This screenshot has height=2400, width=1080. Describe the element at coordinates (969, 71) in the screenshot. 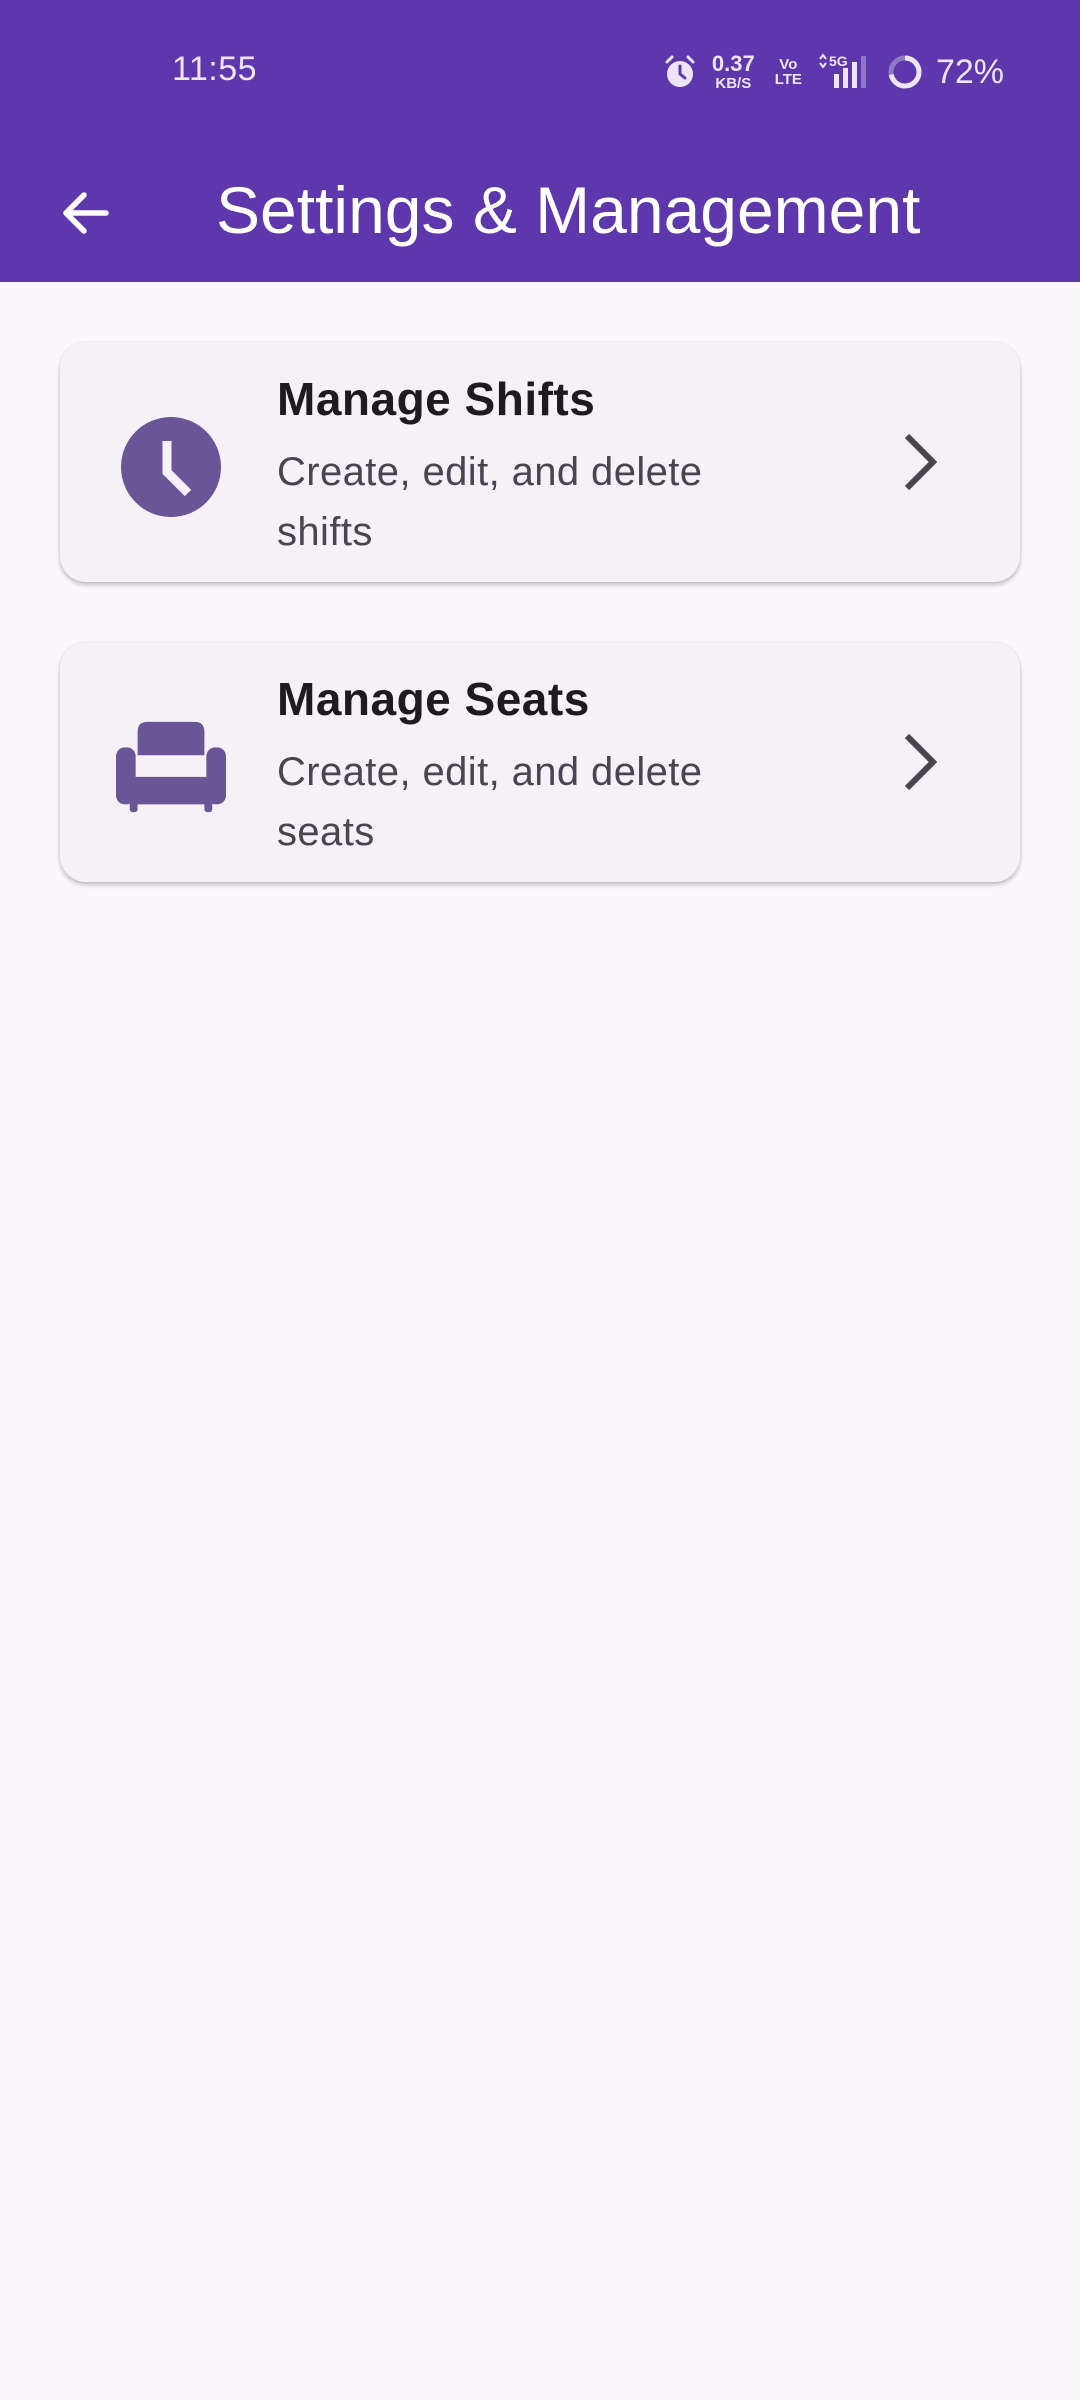

I see `battery-percent: 72%` at that location.